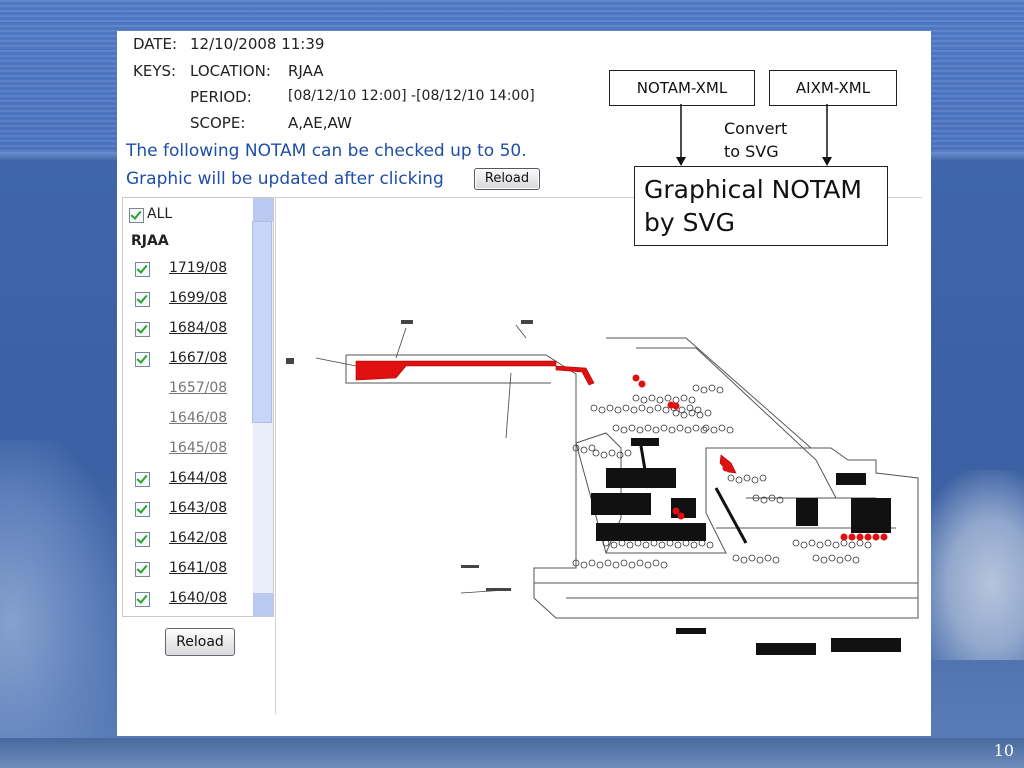 The image size is (1024, 768). Describe the element at coordinates (754, 135) in the screenshot. I see `callout-arrows` at that location.